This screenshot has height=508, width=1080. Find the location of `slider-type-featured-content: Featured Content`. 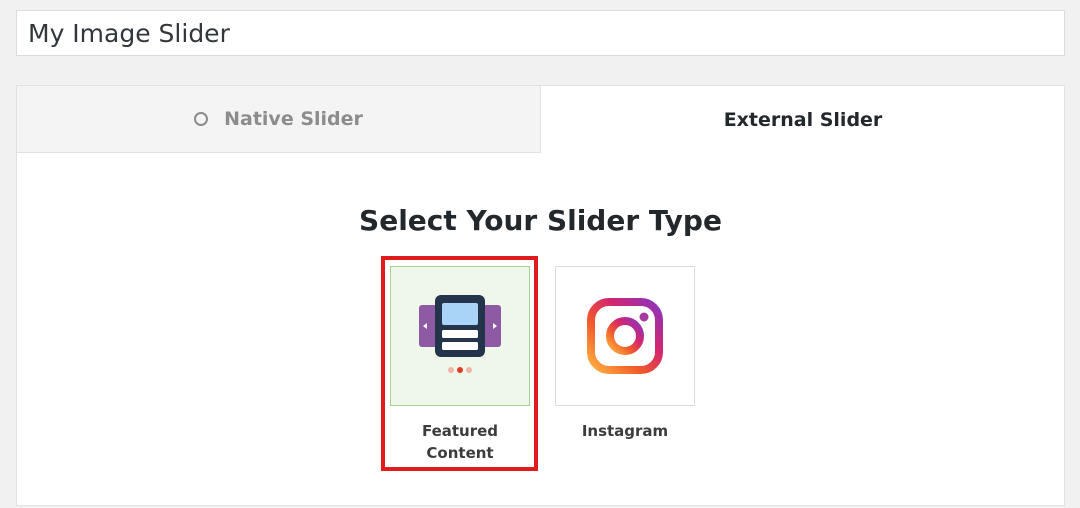

slider-type-featured-content: Featured Content is located at coordinates (460, 366).